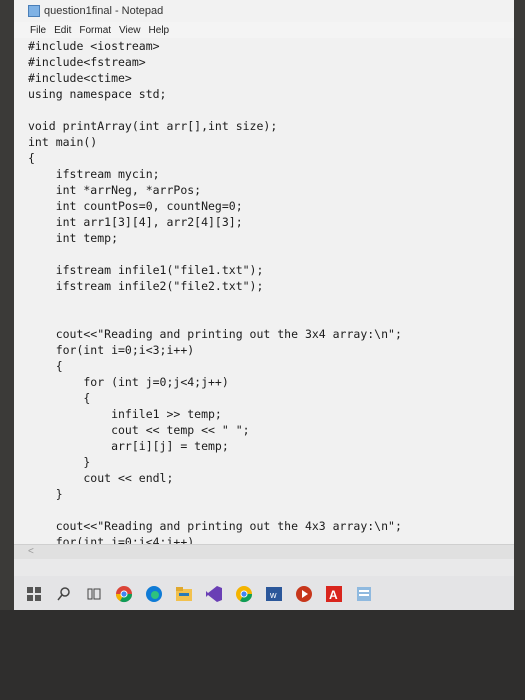  Describe the element at coordinates (125, 414) in the screenshot. I see `code-line: infile1 >> temp;` at that location.